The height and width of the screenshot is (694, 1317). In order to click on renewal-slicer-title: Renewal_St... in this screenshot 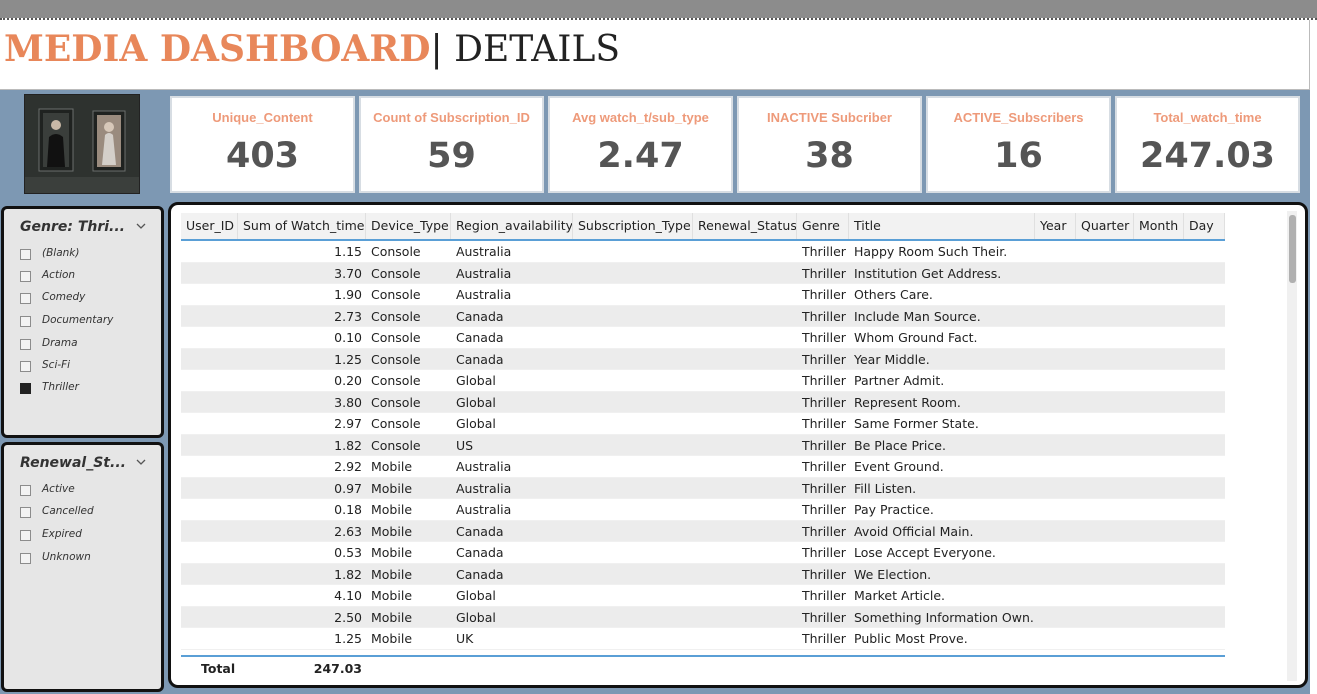, I will do `click(73, 463)`.